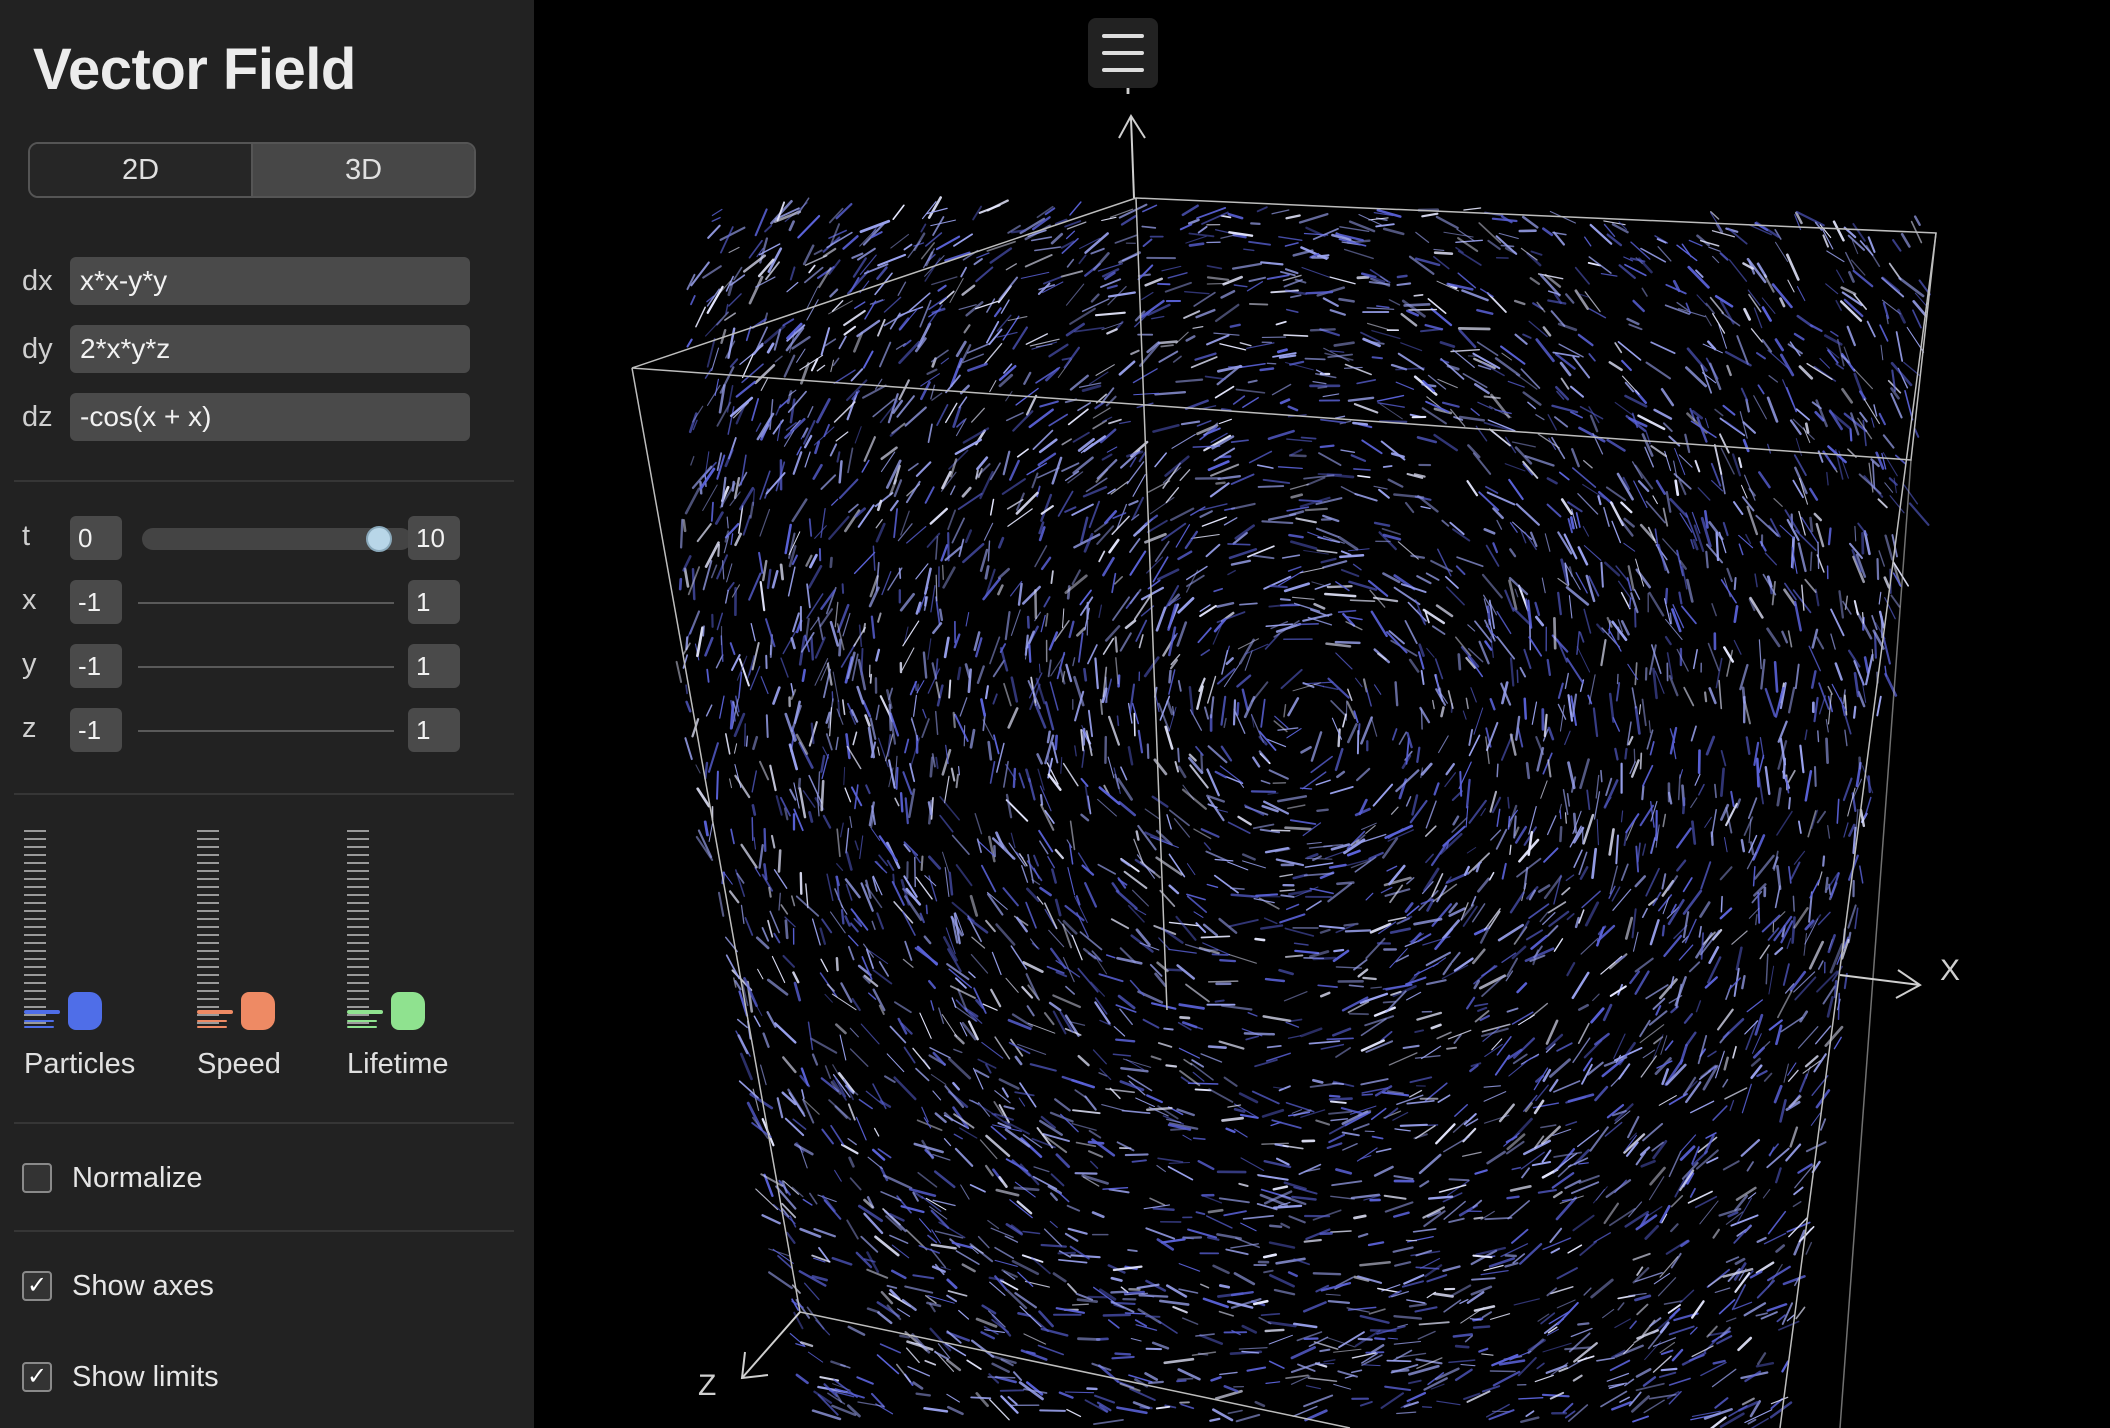 The image size is (2110, 1428). What do you see at coordinates (258, 1011) in the screenshot?
I see `speed-knob` at bounding box center [258, 1011].